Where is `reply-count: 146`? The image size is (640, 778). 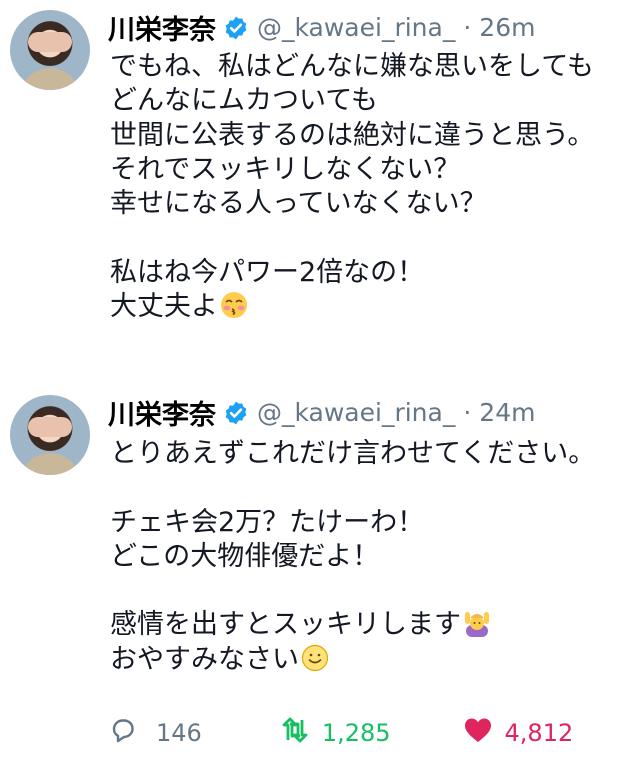 reply-count: 146 is located at coordinates (179, 733).